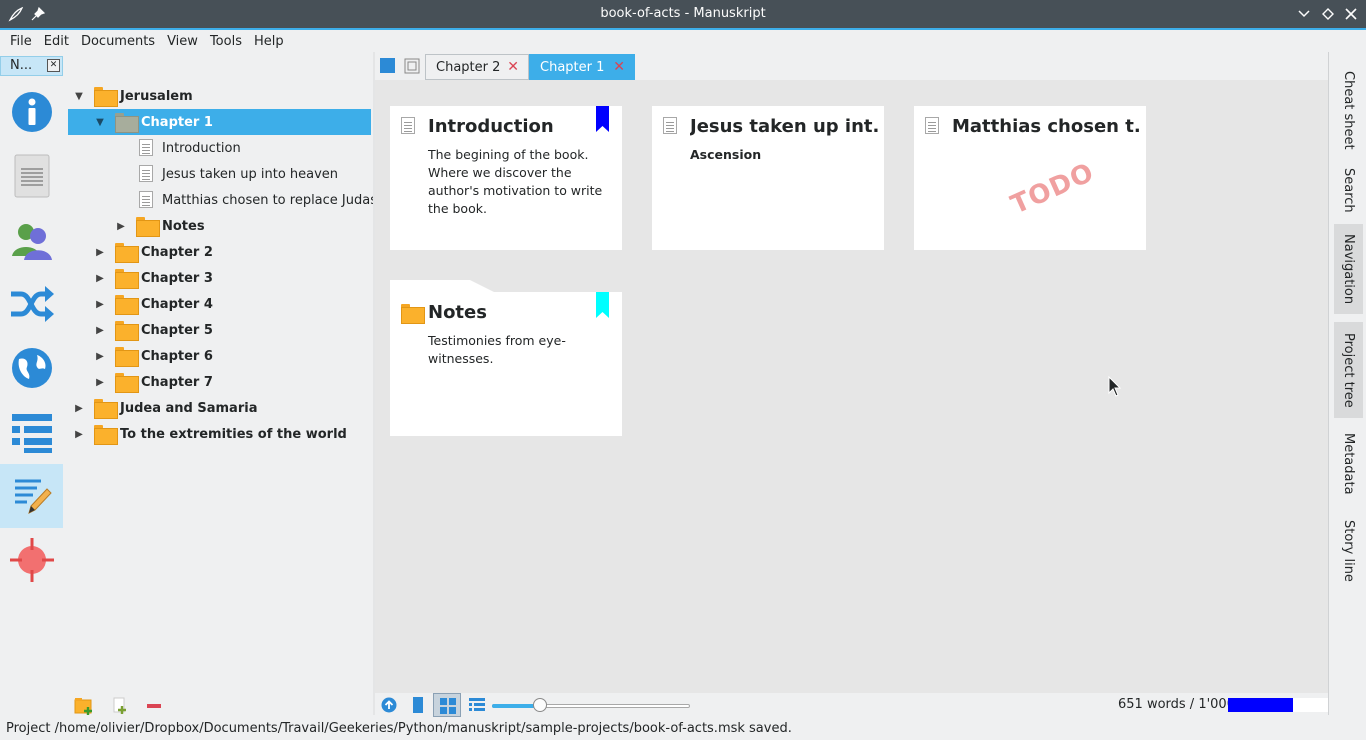  Describe the element at coordinates (219, 252) in the screenshot. I see `tree-item-chapter-2: ▶ Chapter 2` at that location.